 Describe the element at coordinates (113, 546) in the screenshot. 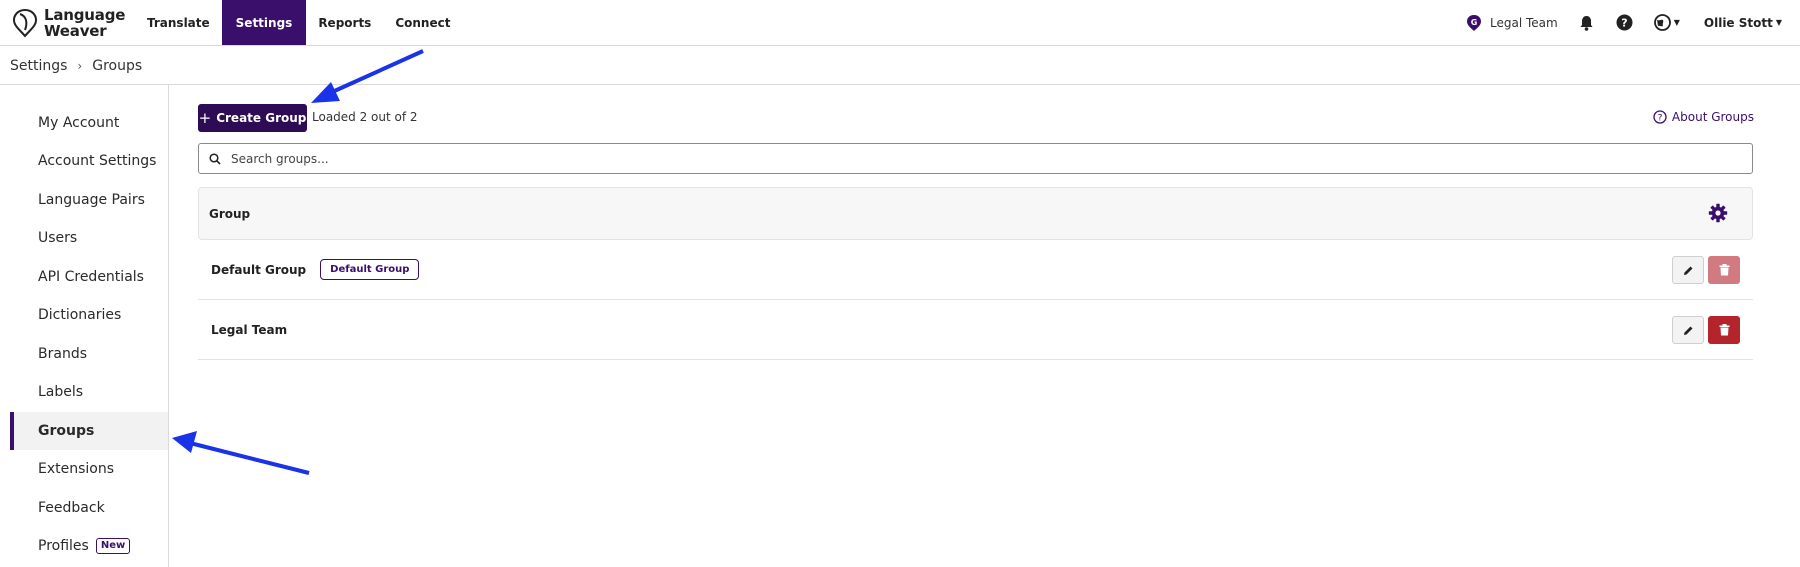

I see `new-badge: New` at that location.